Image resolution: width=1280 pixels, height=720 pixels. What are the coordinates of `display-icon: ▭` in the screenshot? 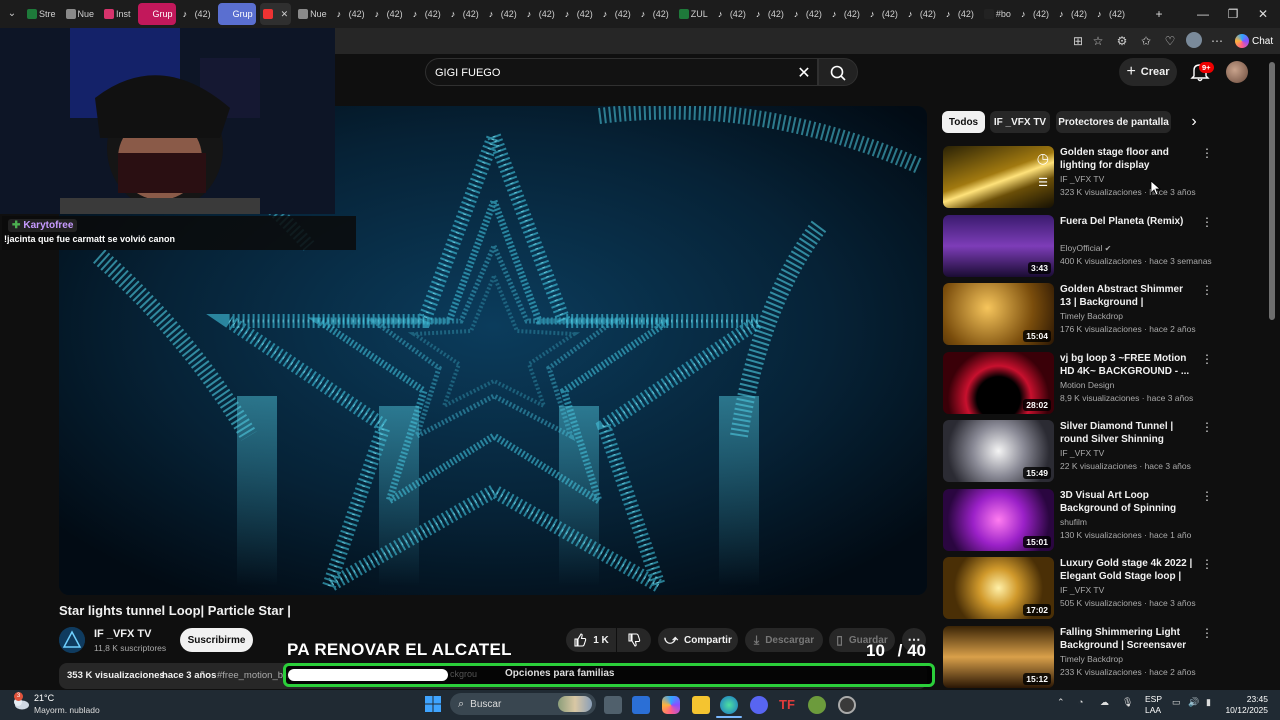 It's located at (1176, 702).